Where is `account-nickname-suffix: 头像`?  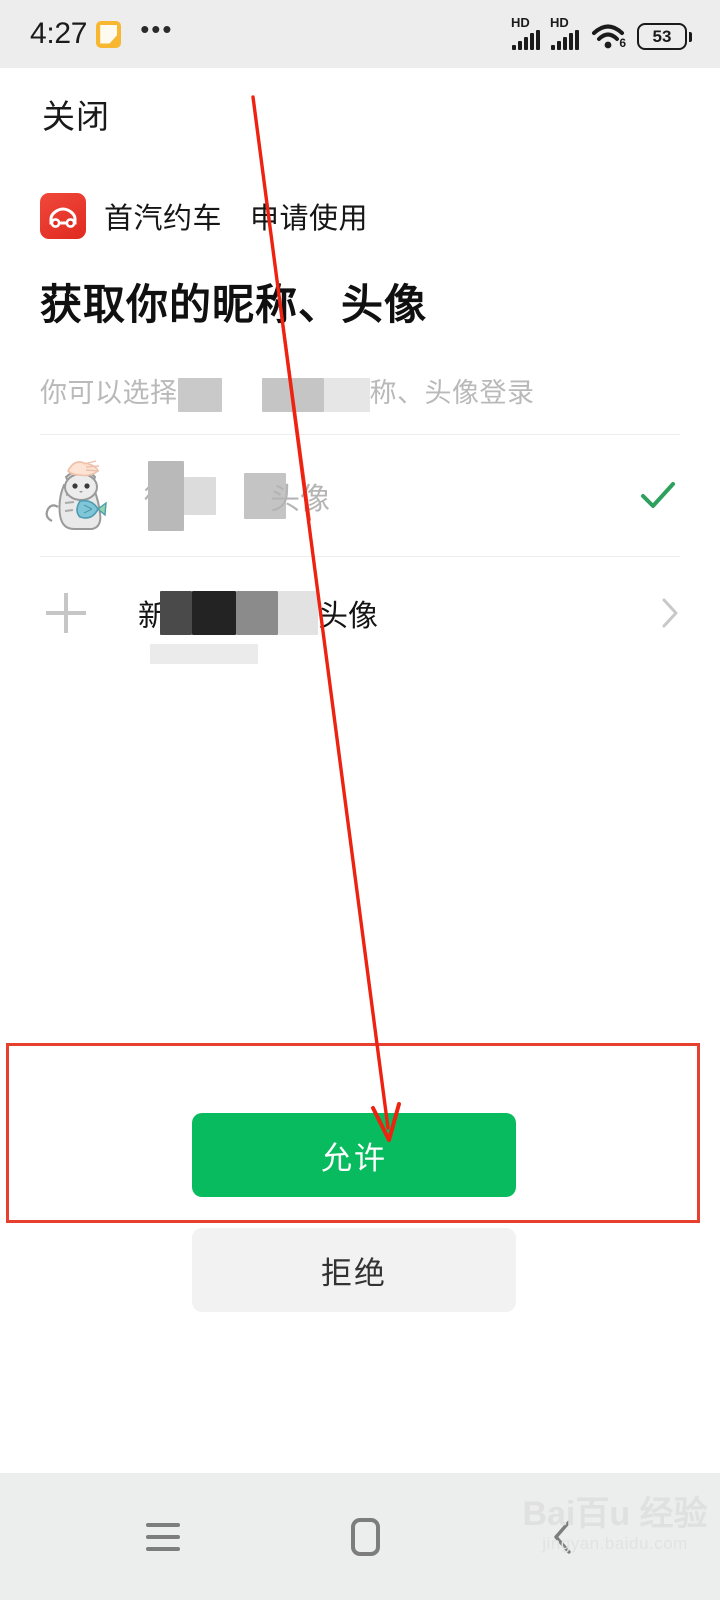
account-nickname-suffix: 头像 is located at coordinates (300, 499).